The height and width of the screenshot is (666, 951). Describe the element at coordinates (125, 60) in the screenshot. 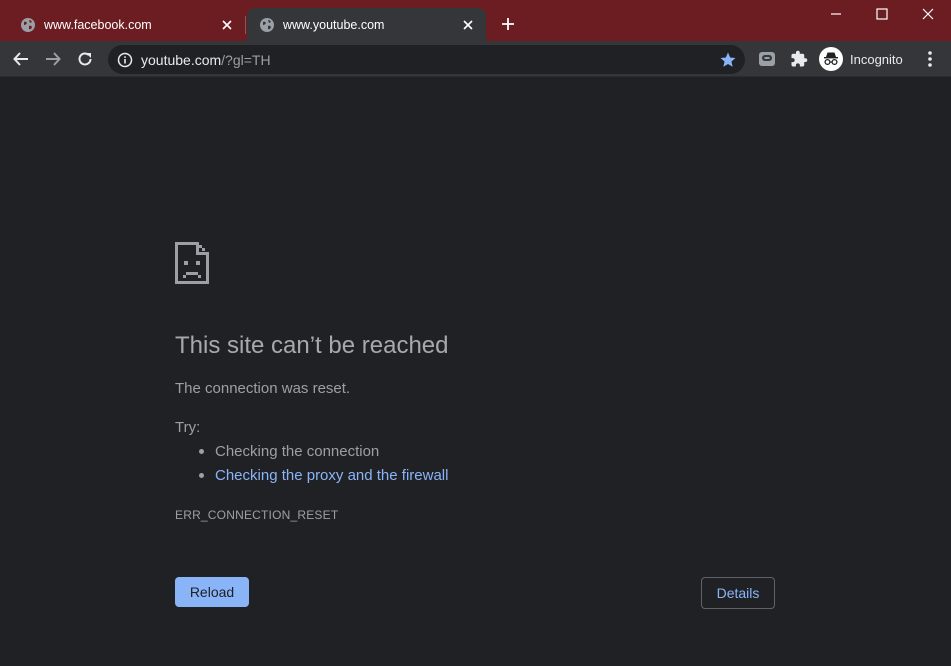

I see `info-icon` at that location.